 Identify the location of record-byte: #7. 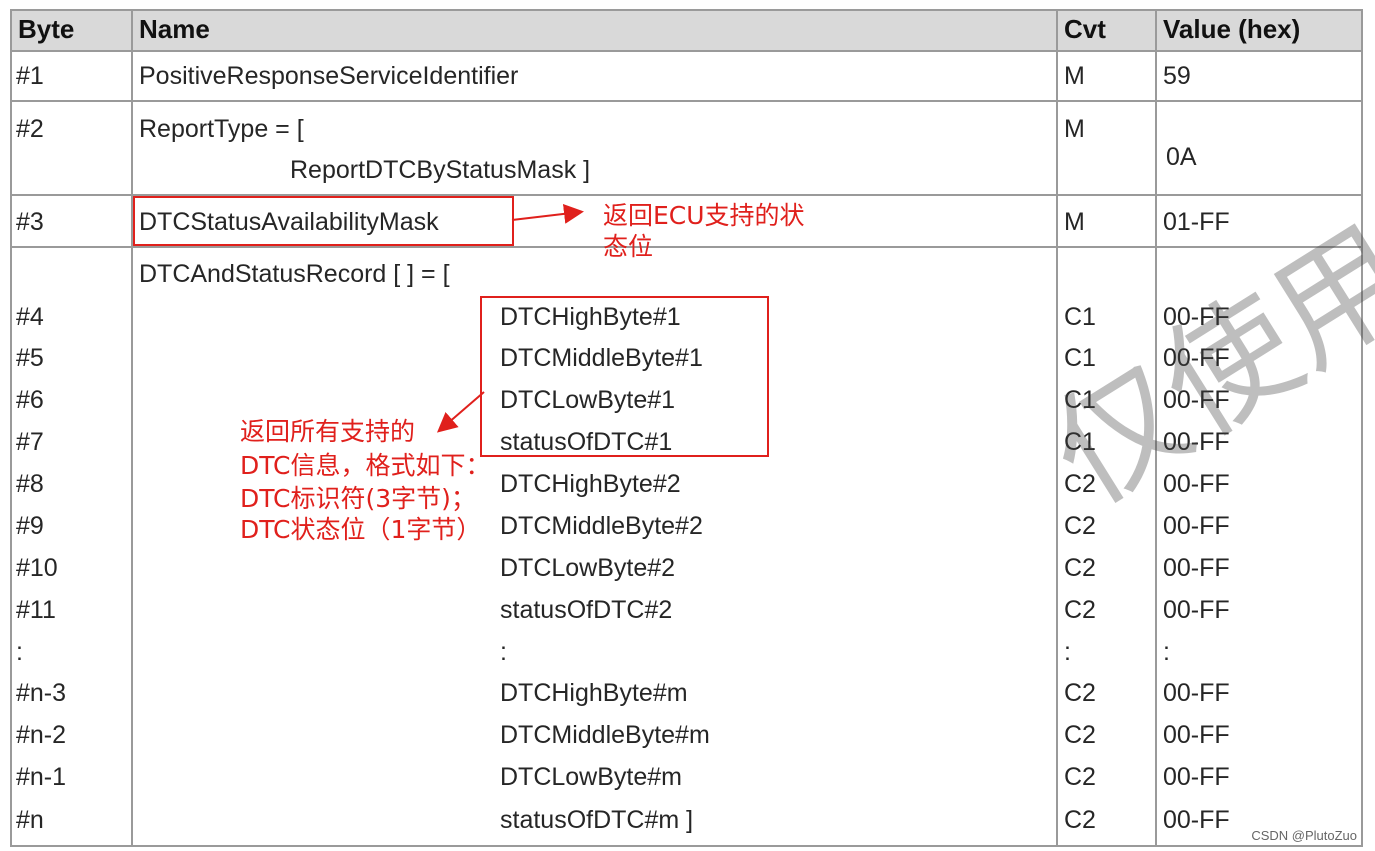
(30, 442).